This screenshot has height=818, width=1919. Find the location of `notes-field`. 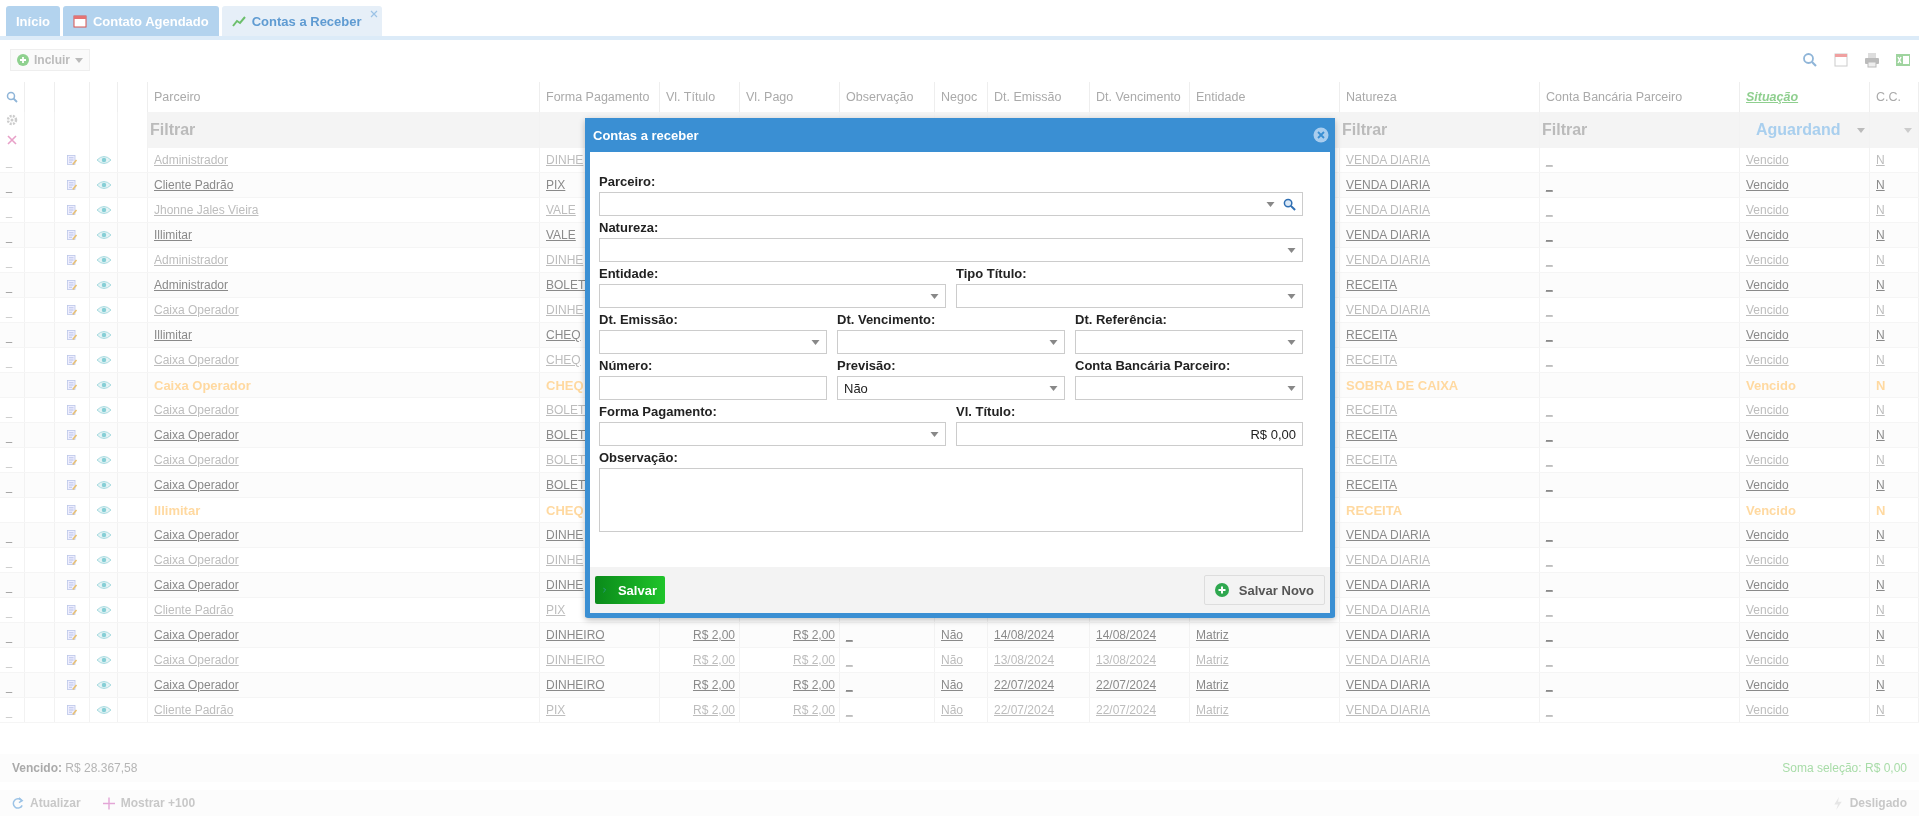

notes-field is located at coordinates (951, 500).